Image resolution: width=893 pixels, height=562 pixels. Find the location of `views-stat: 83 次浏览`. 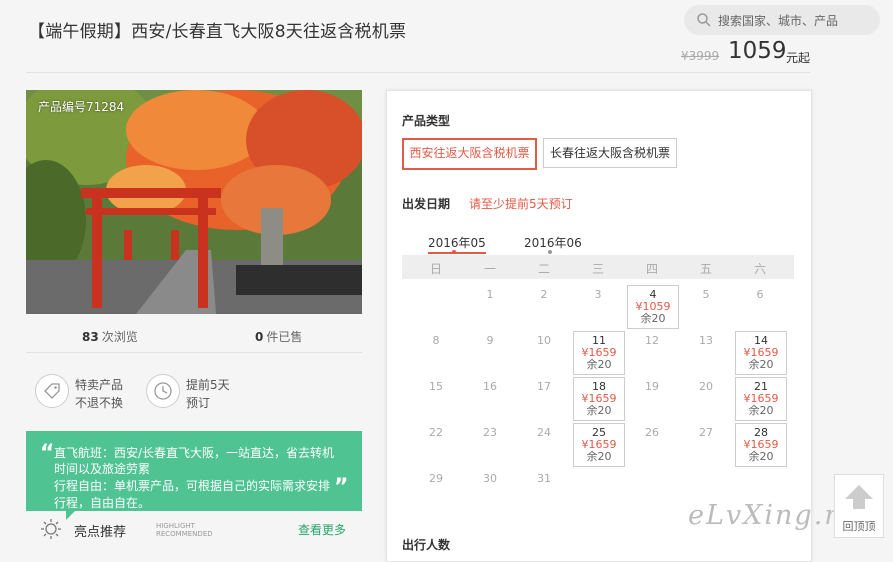

views-stat: 83 次浏览 is located at coordinates (110, 336).